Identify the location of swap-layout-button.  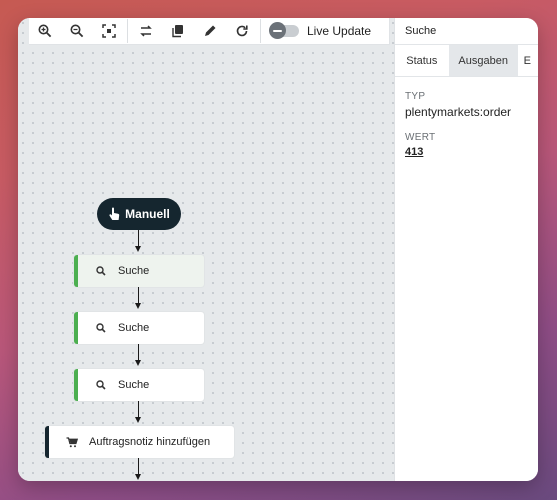
(146, 31).